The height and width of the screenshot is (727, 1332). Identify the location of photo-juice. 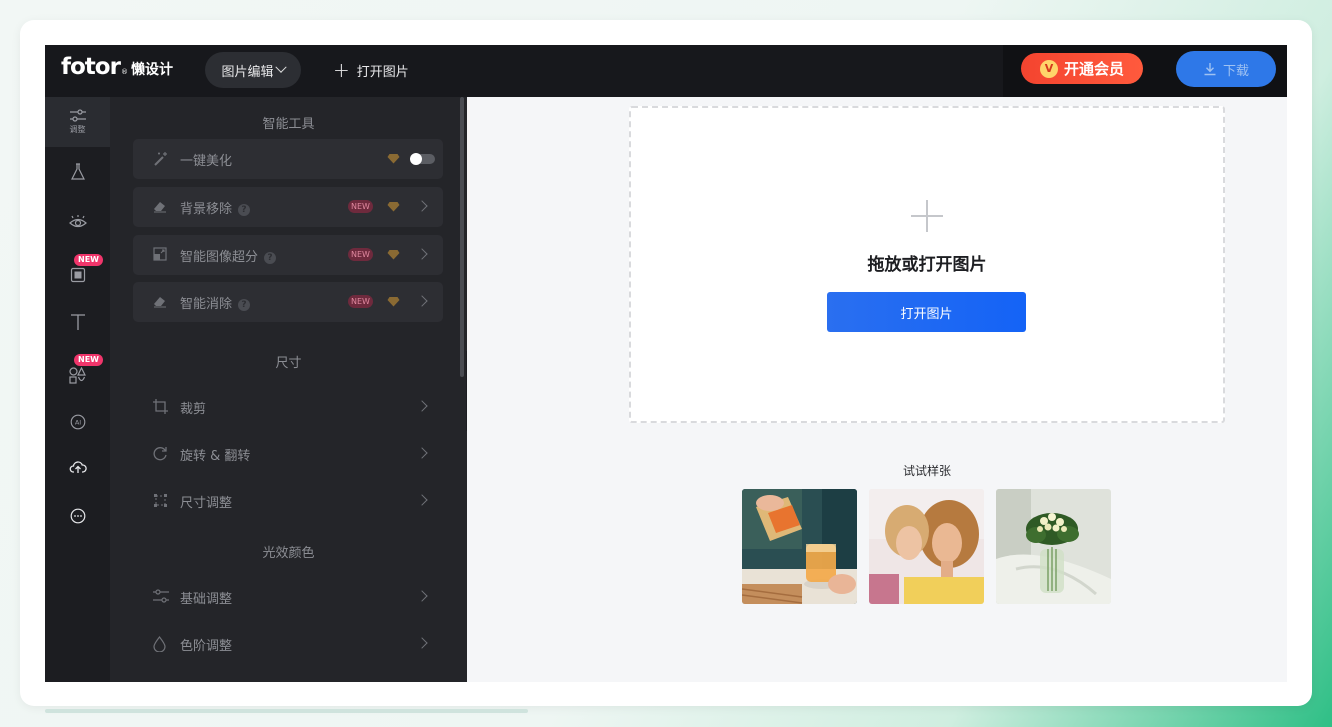
(799, 546).